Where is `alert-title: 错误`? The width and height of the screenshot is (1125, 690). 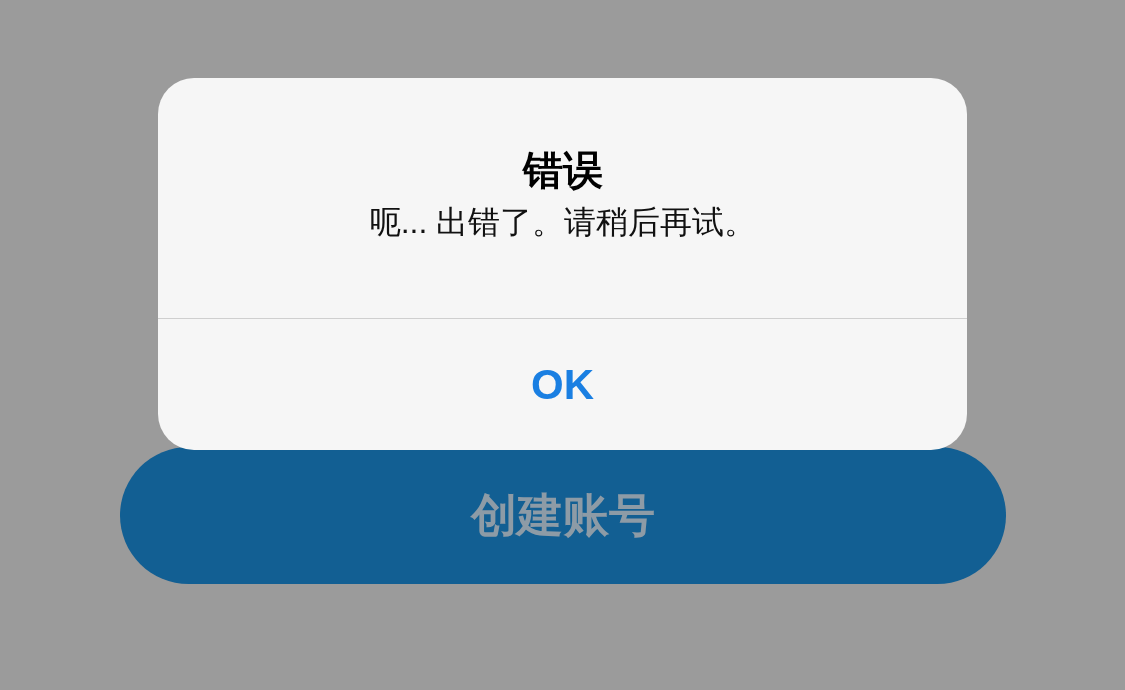 alert-title: 错误 is located at coordinates (562, 170).